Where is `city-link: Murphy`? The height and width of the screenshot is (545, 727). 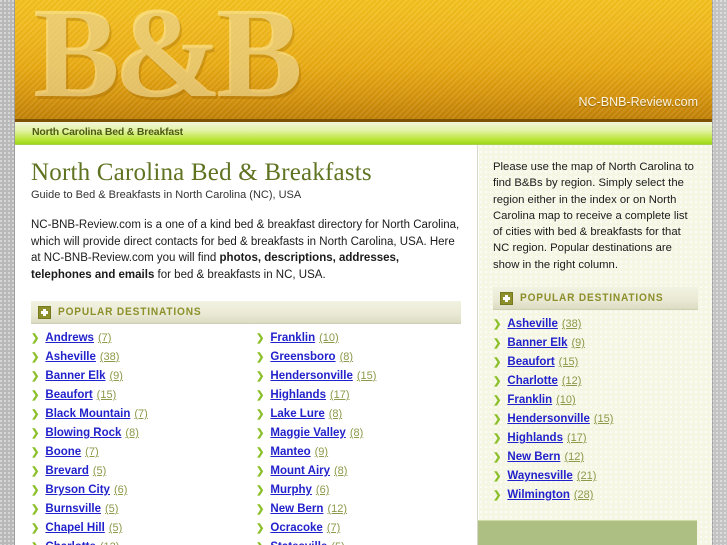
city-link: Murphy is located at coordinates (291, 490).